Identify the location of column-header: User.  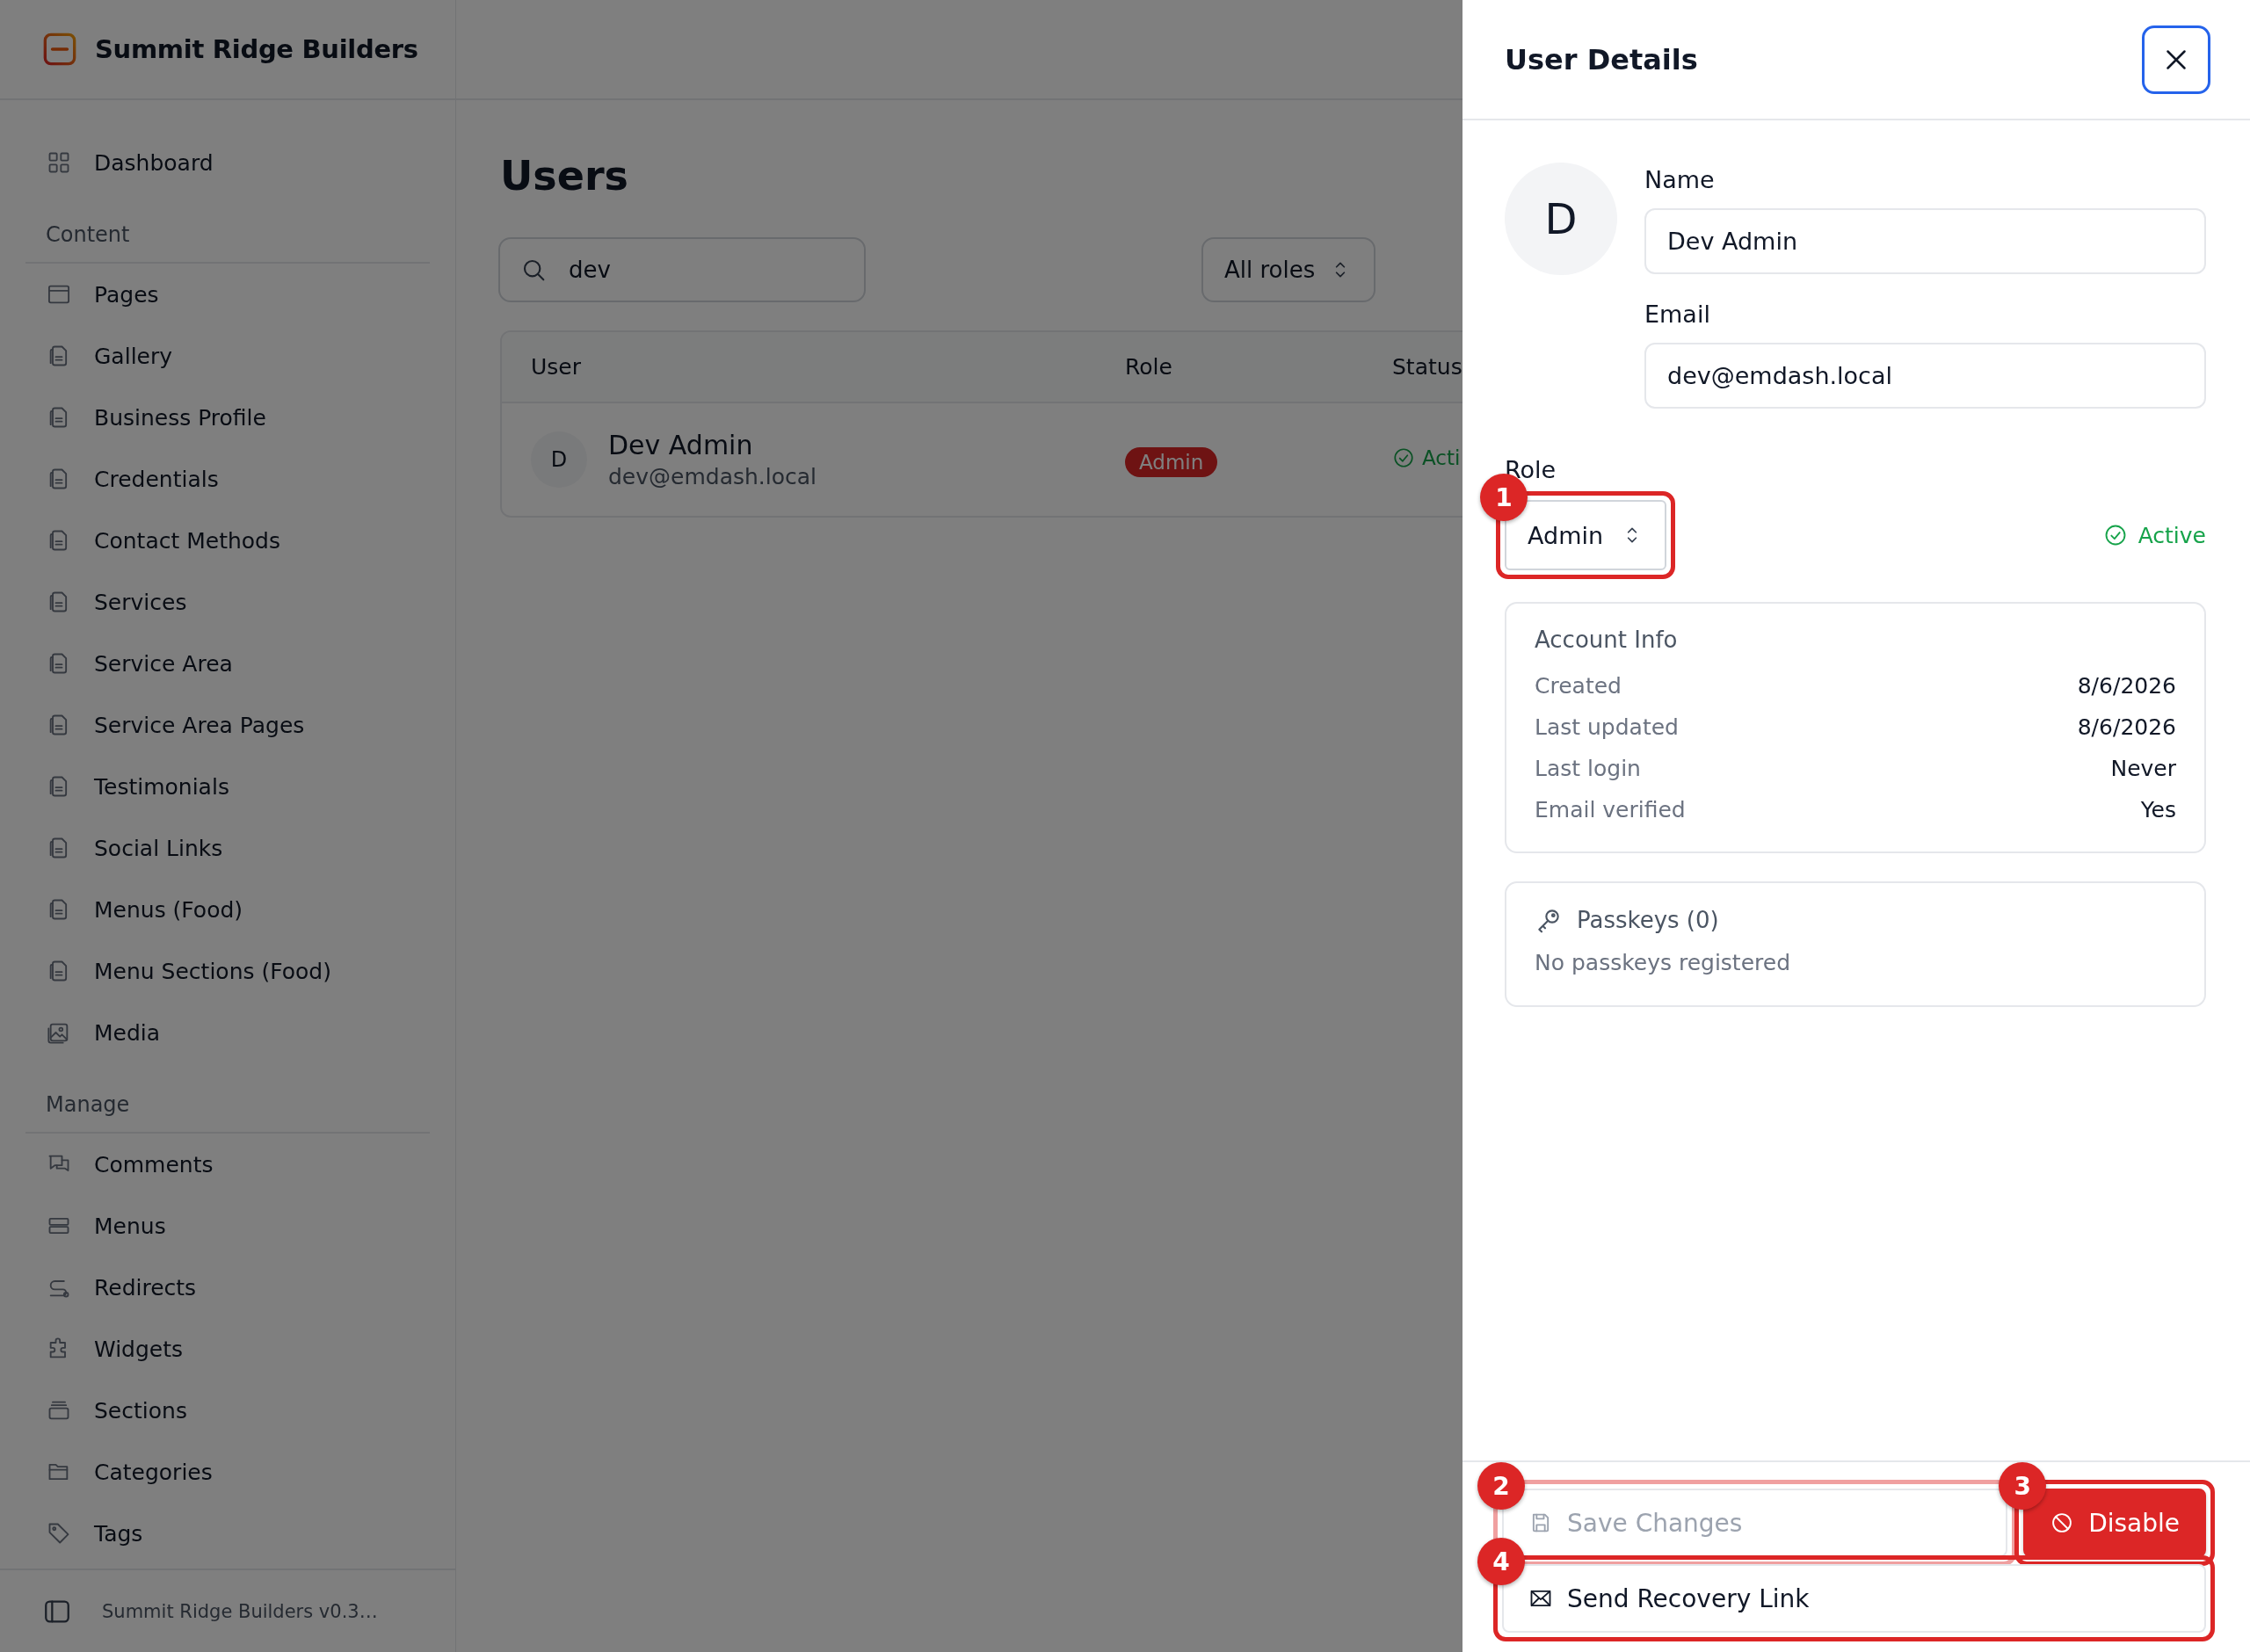
(556, 367).